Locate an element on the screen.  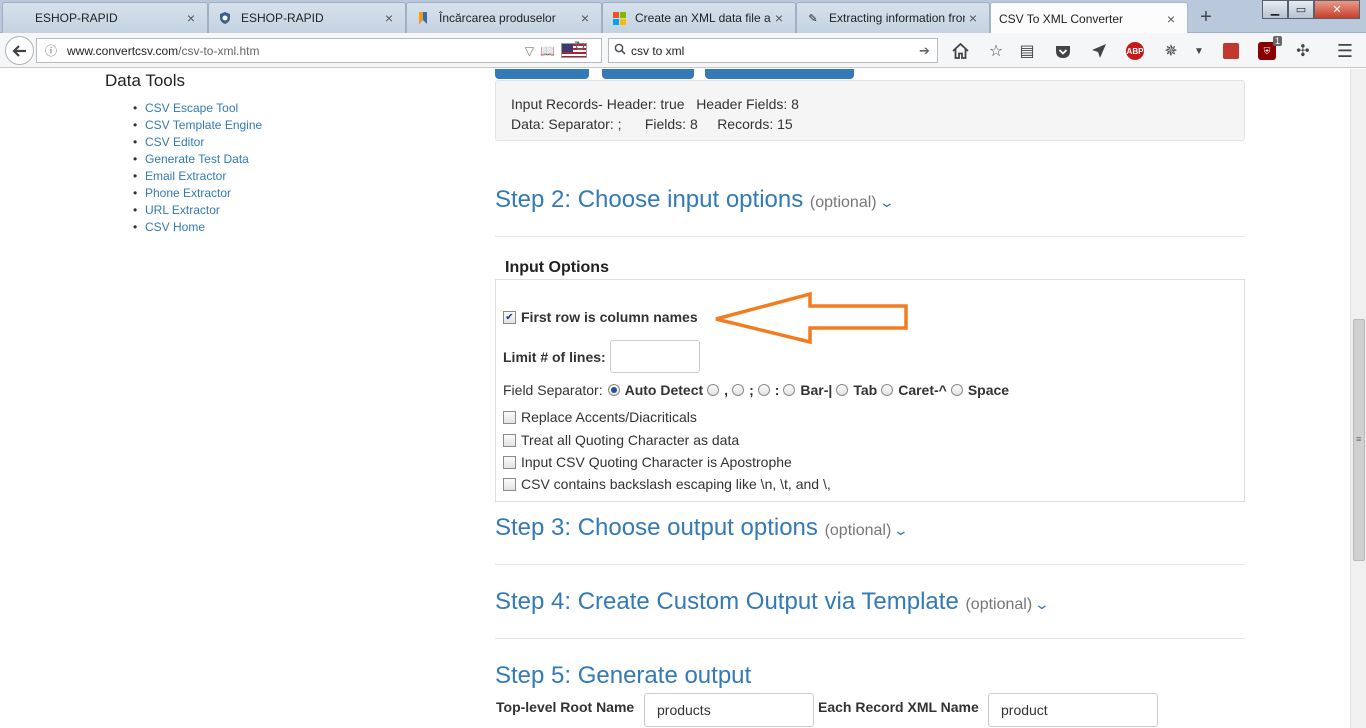
tab-eshop-rapid-2: ESHOP-RAPID × is located at coordinates (307, 17).